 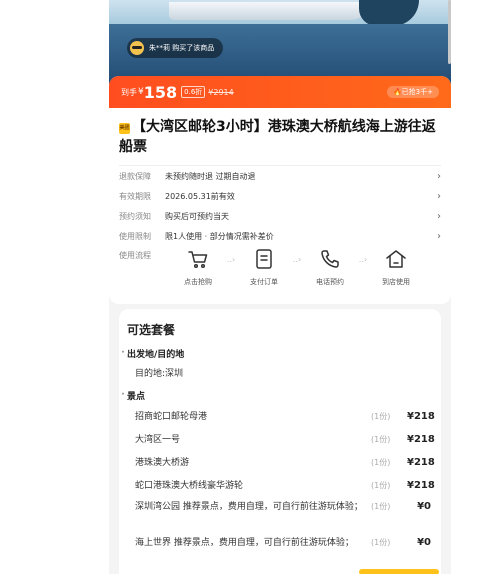 What do you see at coordinates (280, 196) in the screenshot?
I see `info-row-validity: 有效期限 2026.05.31前有效 ›` at bounding box center [280, 196].